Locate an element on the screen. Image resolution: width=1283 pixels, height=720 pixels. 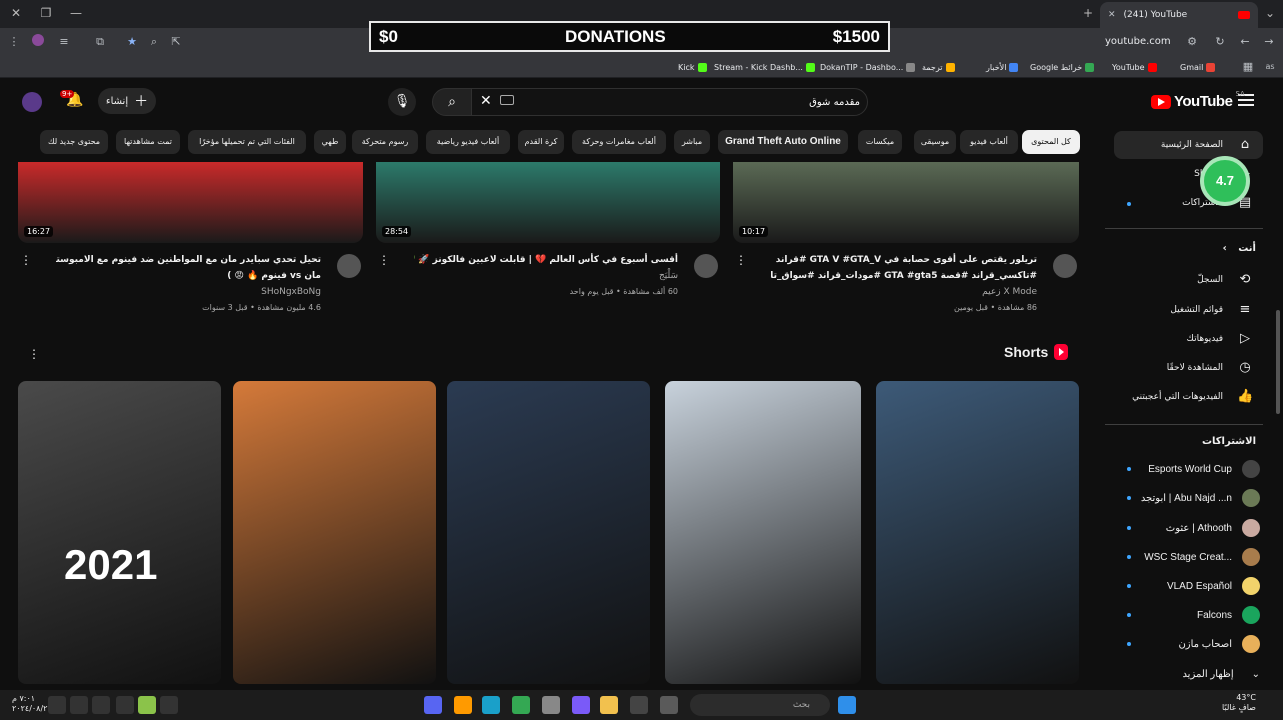
all-bookmarks-icon: ▦ is located at coordinates (1248, 67).